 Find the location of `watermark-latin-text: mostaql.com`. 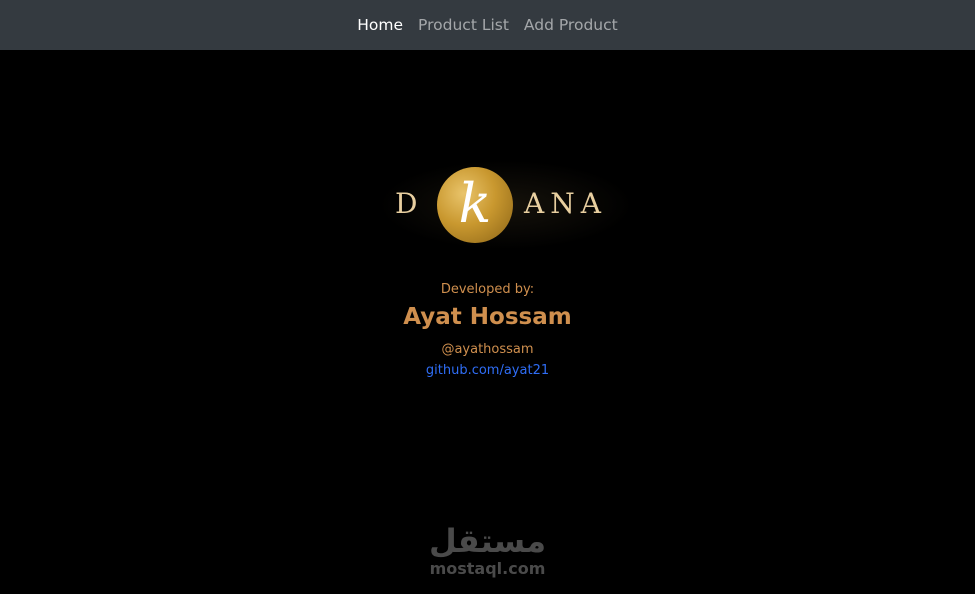

watermark-latin-text: mostaql.com is located at coordinates (487, 568).